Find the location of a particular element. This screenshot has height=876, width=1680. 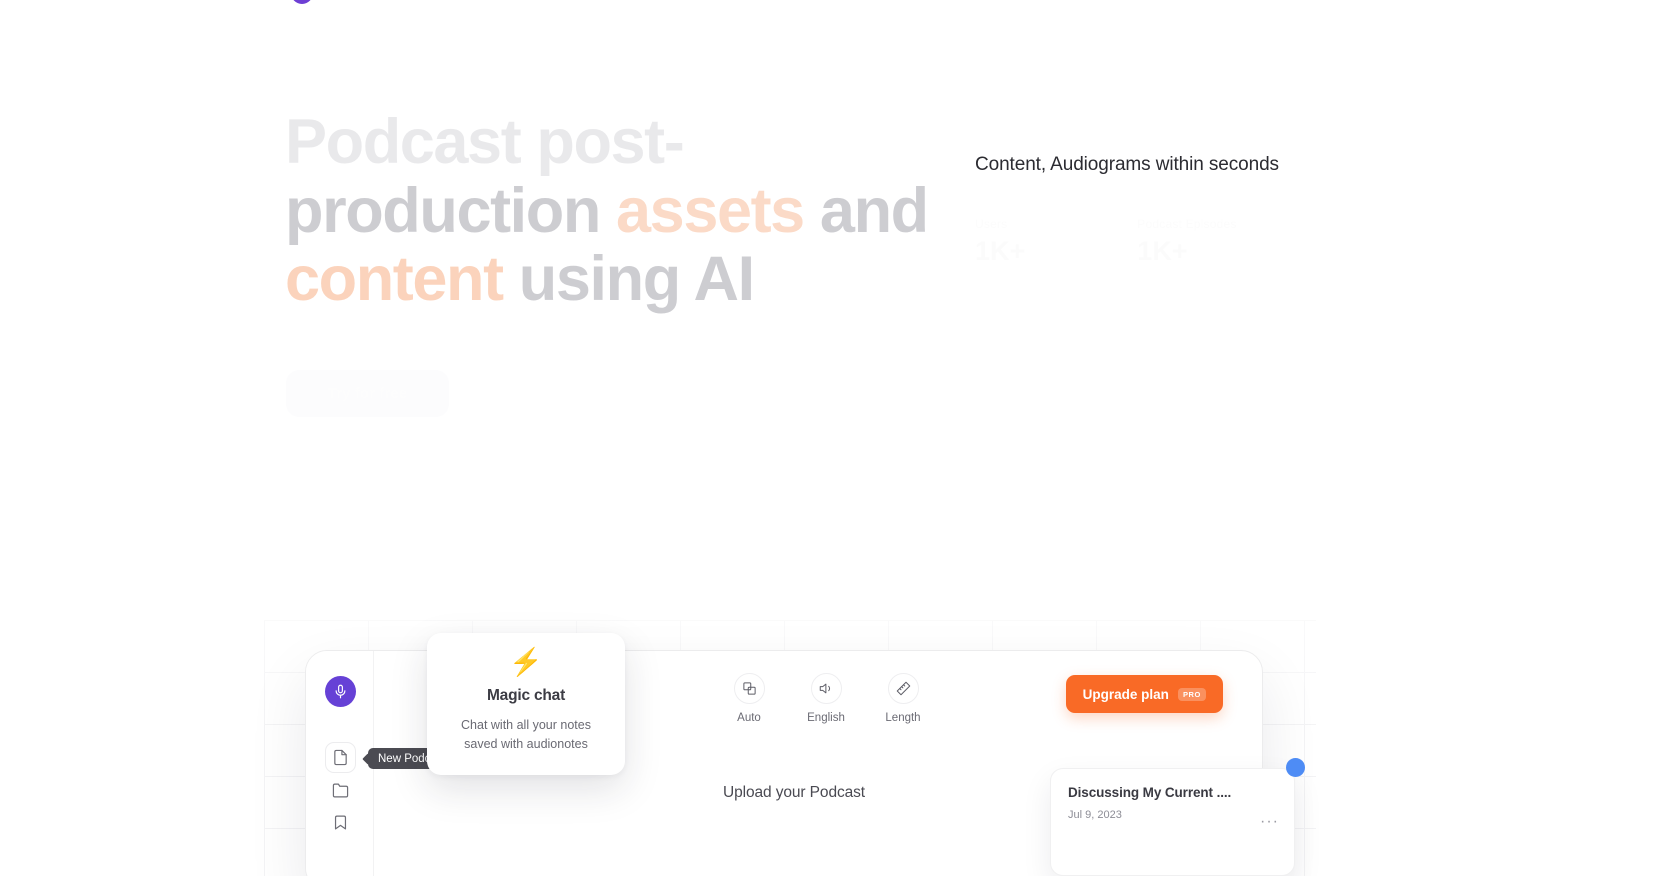

hero-stats: Users 1K+ Podcast Episodes 1K+ is located at coordinates (1185, 242).